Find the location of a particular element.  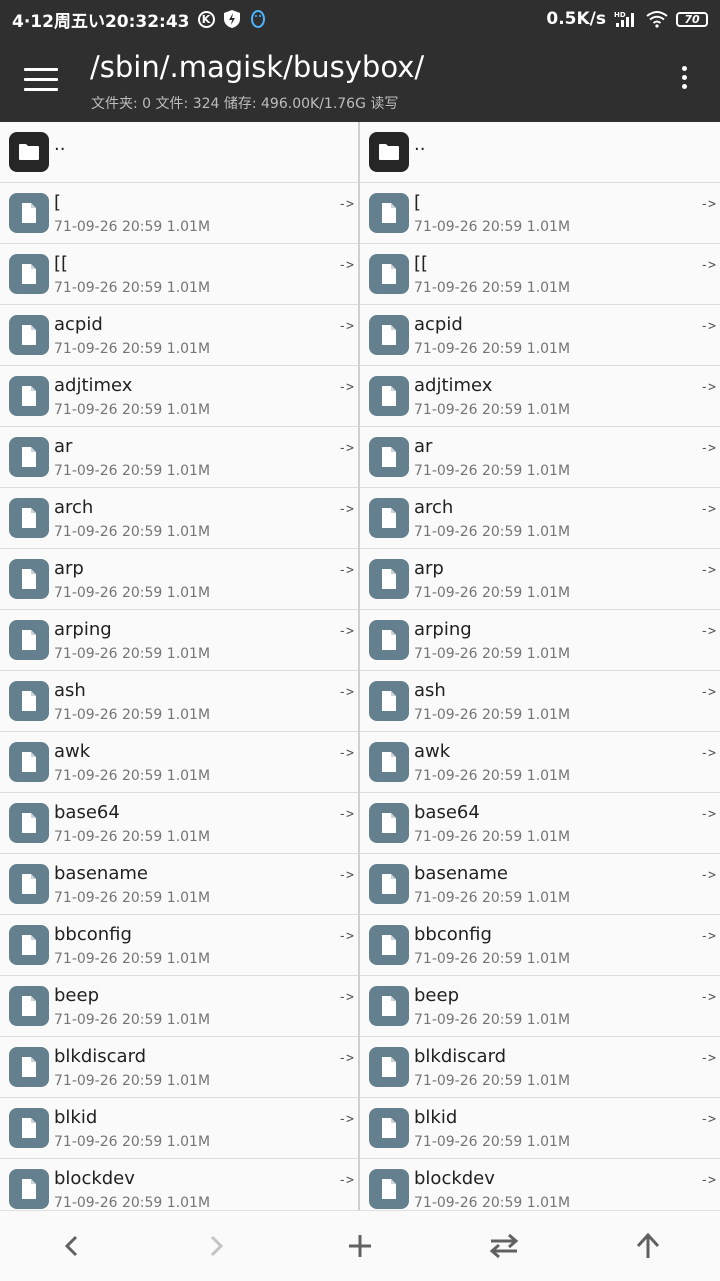

up-button is located at coordinates (648, 1246).